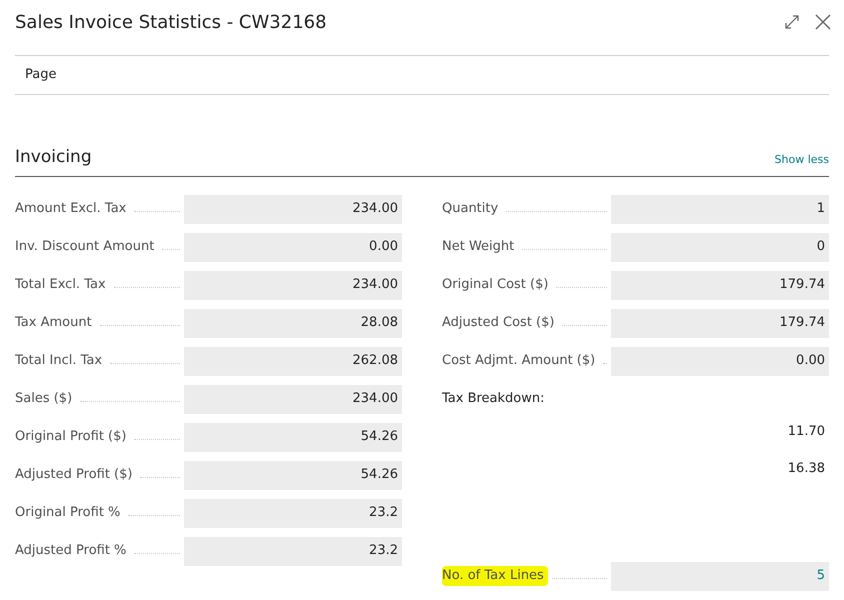 Image resolution: width=844 pixels, height=600 pixels. Describe the element at coordinates (71, 437) in the screenshot. I see `field-label: Original Profit ($)` at that location.